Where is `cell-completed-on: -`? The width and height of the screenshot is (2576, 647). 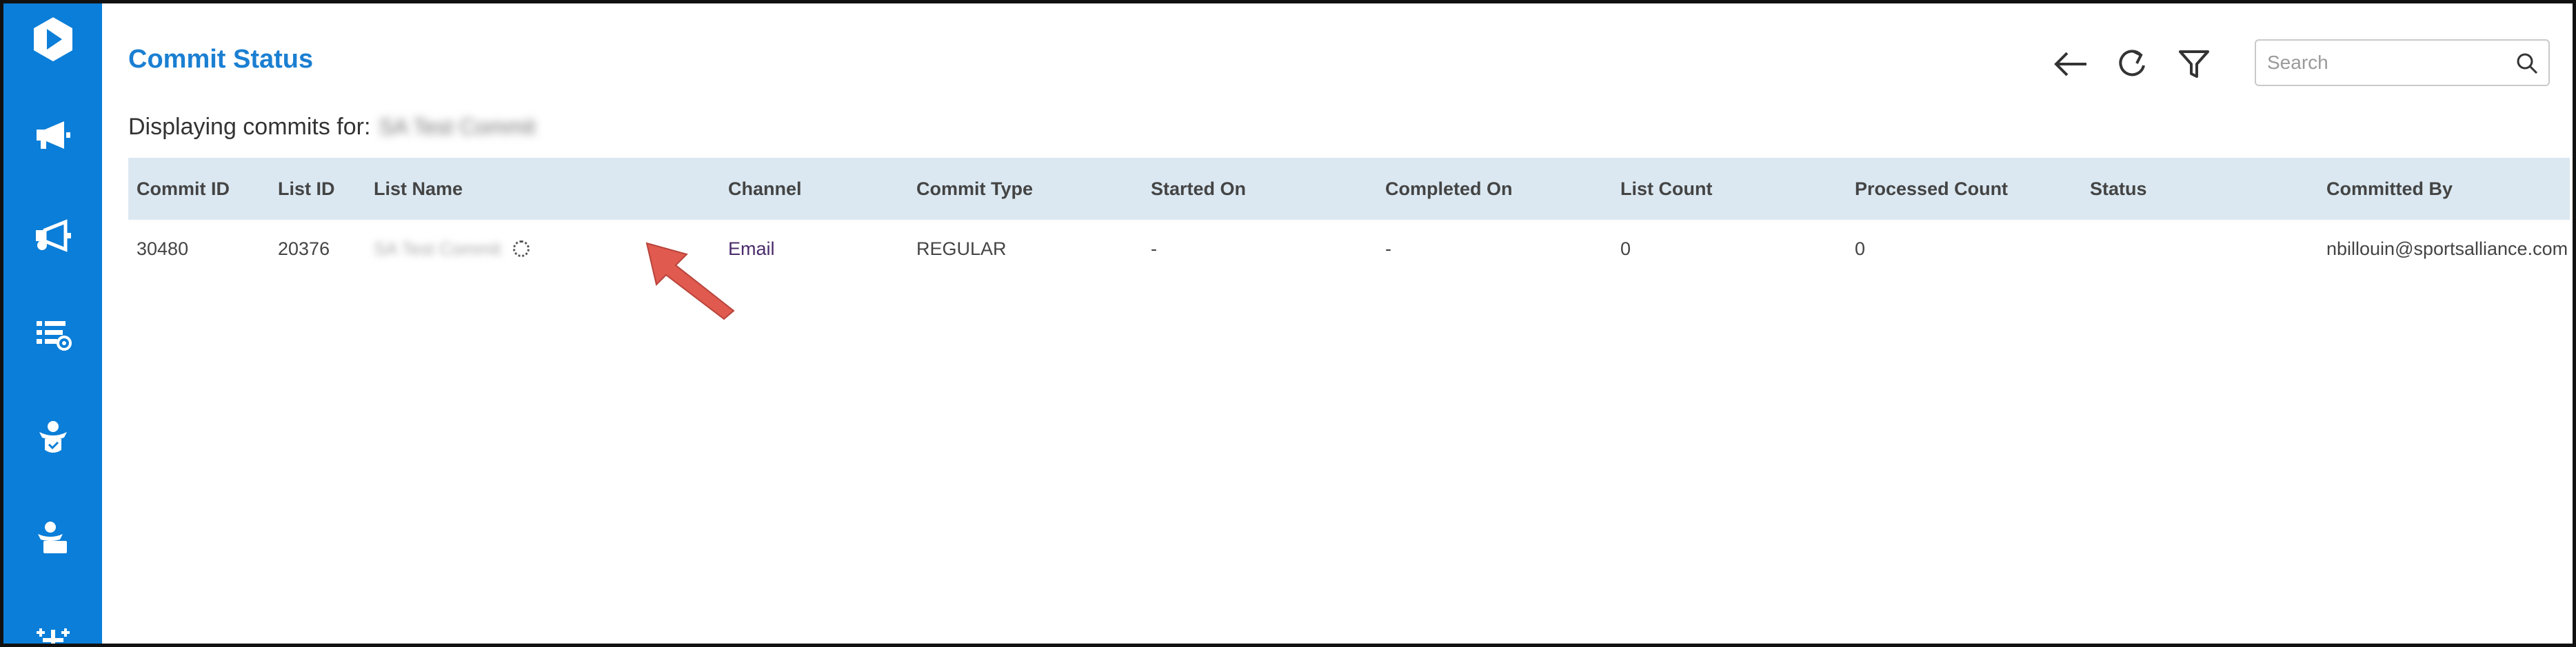 cell-completed-on: - is located at coordinates (1388, 248).